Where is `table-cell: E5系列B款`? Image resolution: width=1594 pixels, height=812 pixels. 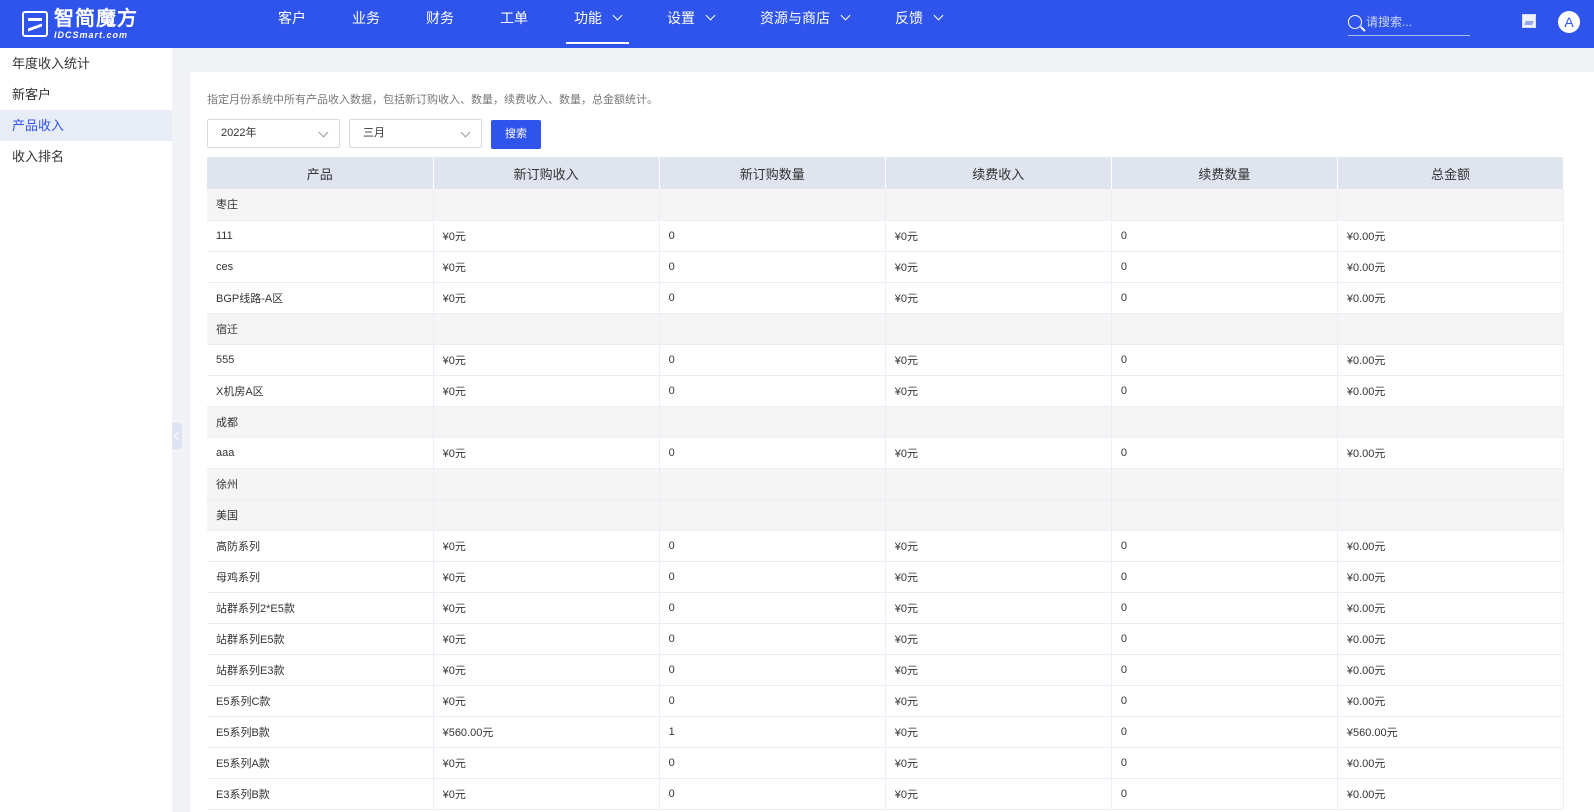 table-cell: E5系列B款 is located at coordinates (320, 732).